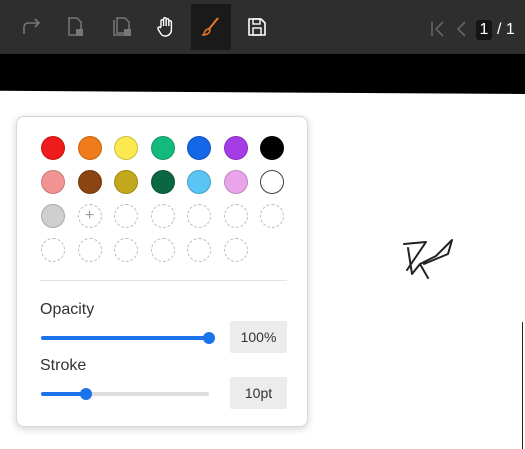 This screenshot has width=525, height=449. I want to click on brush-icon, so click(210, 26).